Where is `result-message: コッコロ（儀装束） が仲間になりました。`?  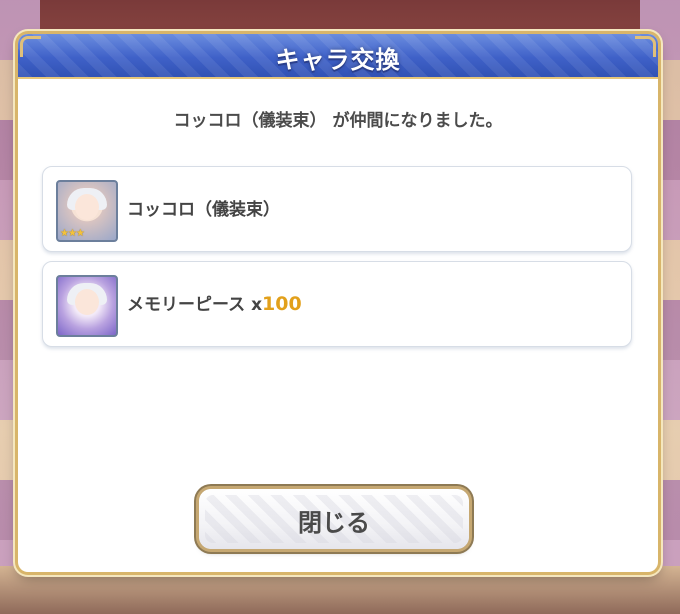
result-message: コッコロ（儀装束） が仲間になりました。 is located at coordinates (338, 121).